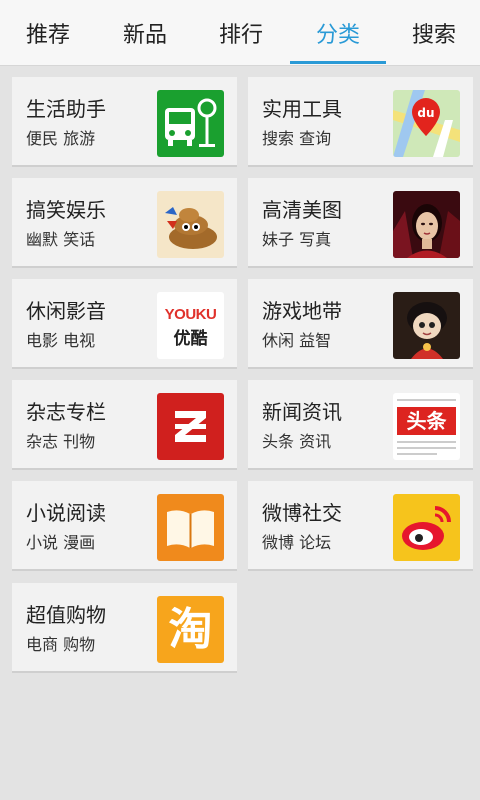 The image size is (480, 800). Describe the element at coordinates (190, 426) in the screenshot. I see `zaker-logo-icon` at that location.